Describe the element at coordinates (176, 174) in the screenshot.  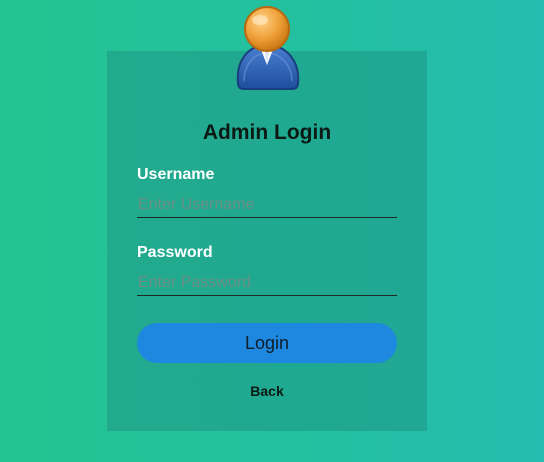
I see `username-label: Username` at that location.